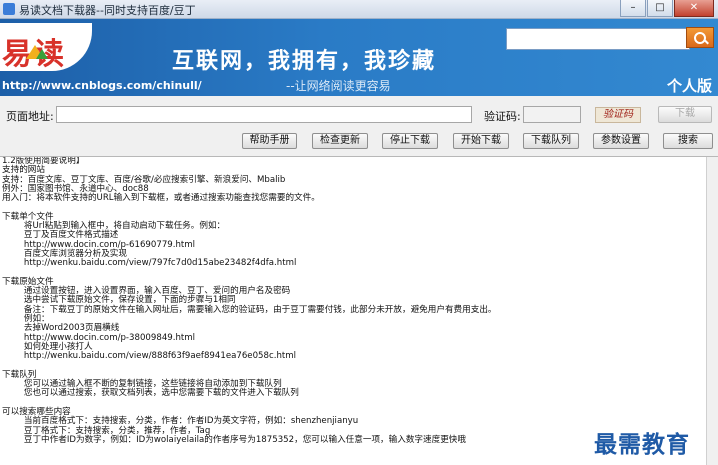  What do you see at coordinates (694, 8) in the screenshot?
I see `close-button: ✕` at bounding box center [694, 8].